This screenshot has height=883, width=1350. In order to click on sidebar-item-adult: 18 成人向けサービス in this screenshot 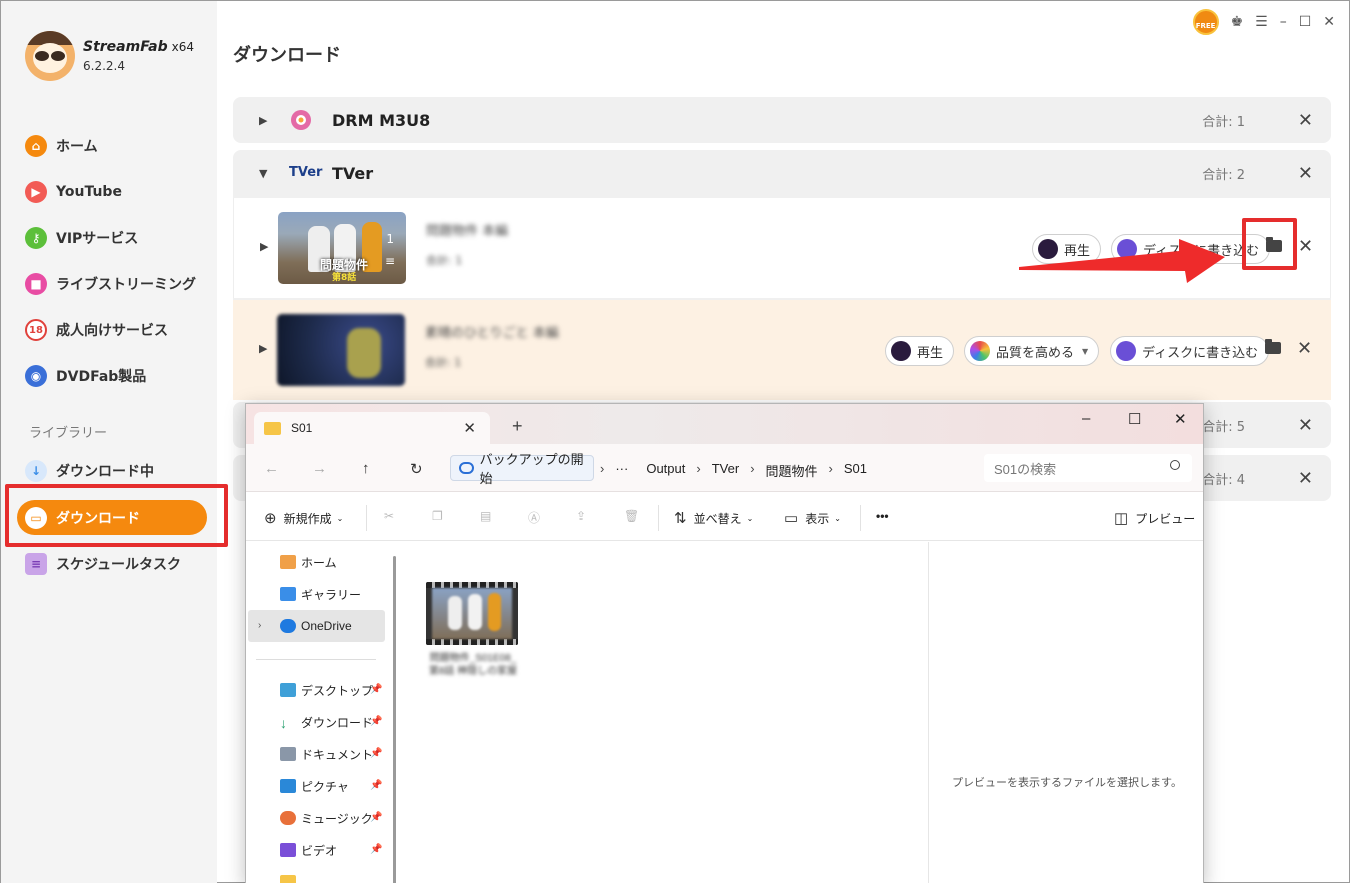, I will do `click(96, 330)`.